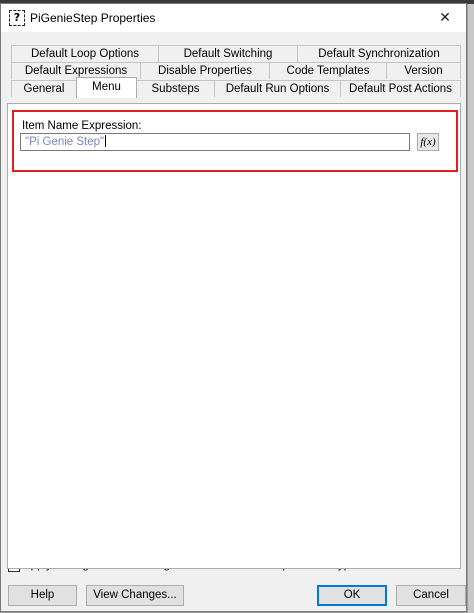 This screenshot has height=613, width=474. Describe the element at coordinates (428, 142) in the screenshot. I see `expression-browse-button: f(x)` at that location.